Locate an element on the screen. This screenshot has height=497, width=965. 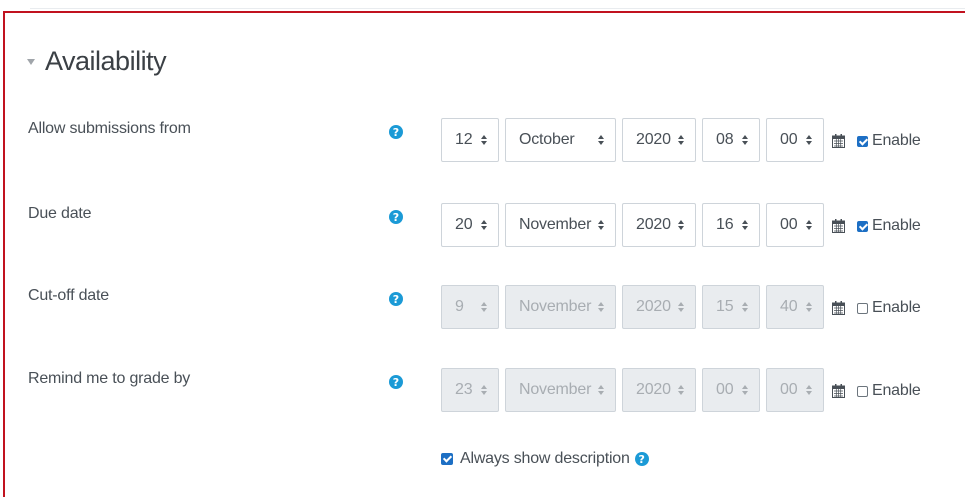
day-select: 20 is located at coordinates (470, 225).